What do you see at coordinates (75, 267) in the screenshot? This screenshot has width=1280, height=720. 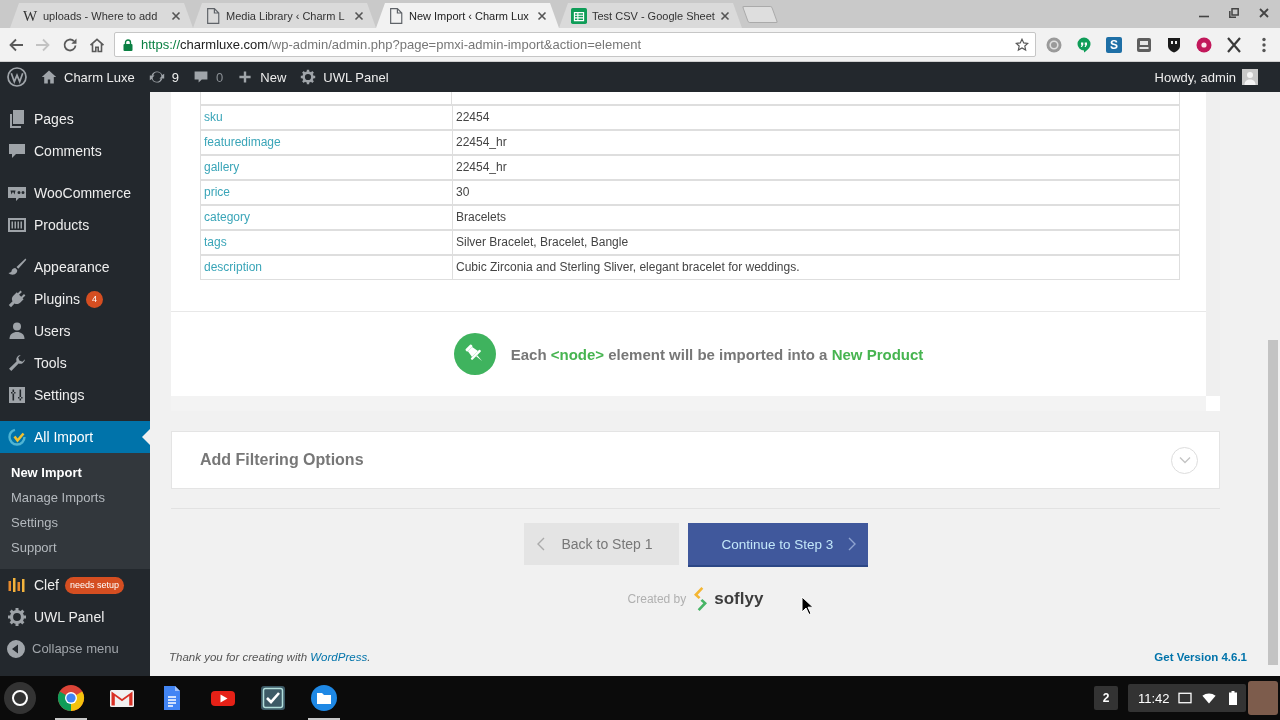 I see `sidebar-item: Appearance` at bounding box center [75, 267].